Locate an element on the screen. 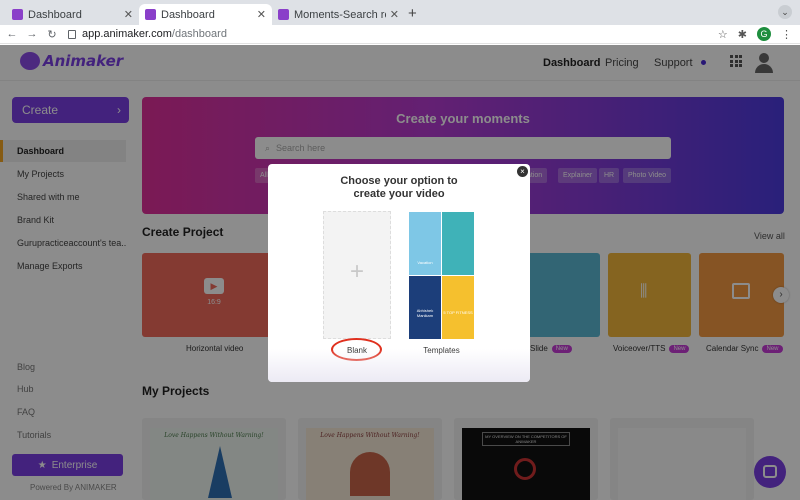  template-thumb-text: 5 TOP FITNESS is located at coordinates (458, 312).